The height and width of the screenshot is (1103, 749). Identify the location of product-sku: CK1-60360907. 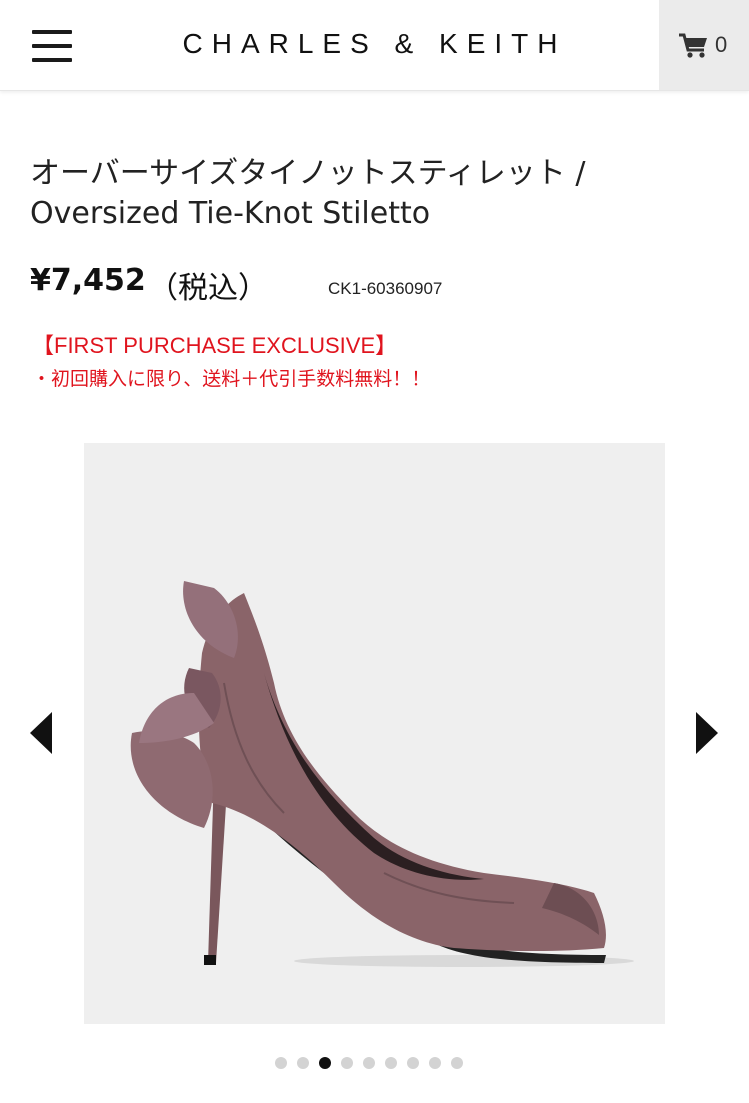
(385, 288).